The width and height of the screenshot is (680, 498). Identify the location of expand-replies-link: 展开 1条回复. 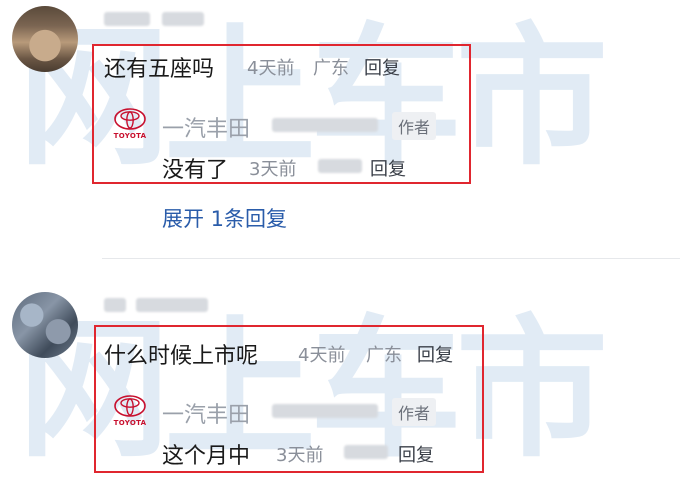
(224, 218).